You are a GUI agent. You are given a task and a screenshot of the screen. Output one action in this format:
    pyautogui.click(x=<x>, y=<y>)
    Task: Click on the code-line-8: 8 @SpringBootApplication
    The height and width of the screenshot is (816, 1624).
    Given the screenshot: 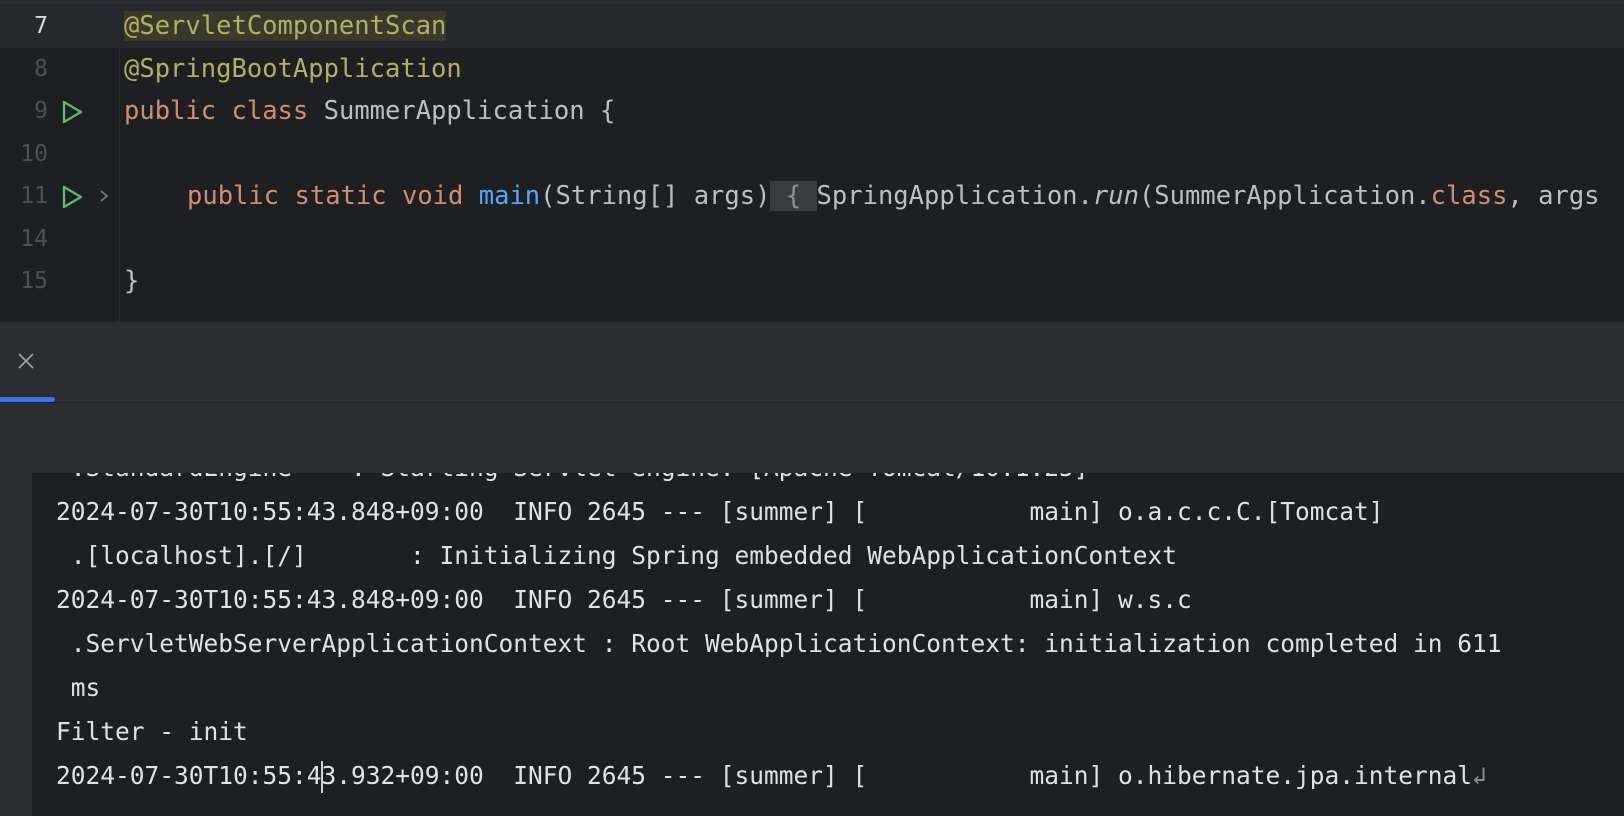 What is the action you would take?
    pyautogui.click(x=812, y=69)
    